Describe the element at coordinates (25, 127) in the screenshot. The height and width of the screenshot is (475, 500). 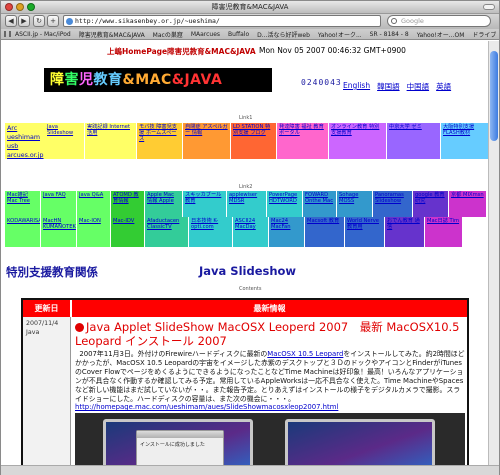
I see `quick-link: Arc` at that location.